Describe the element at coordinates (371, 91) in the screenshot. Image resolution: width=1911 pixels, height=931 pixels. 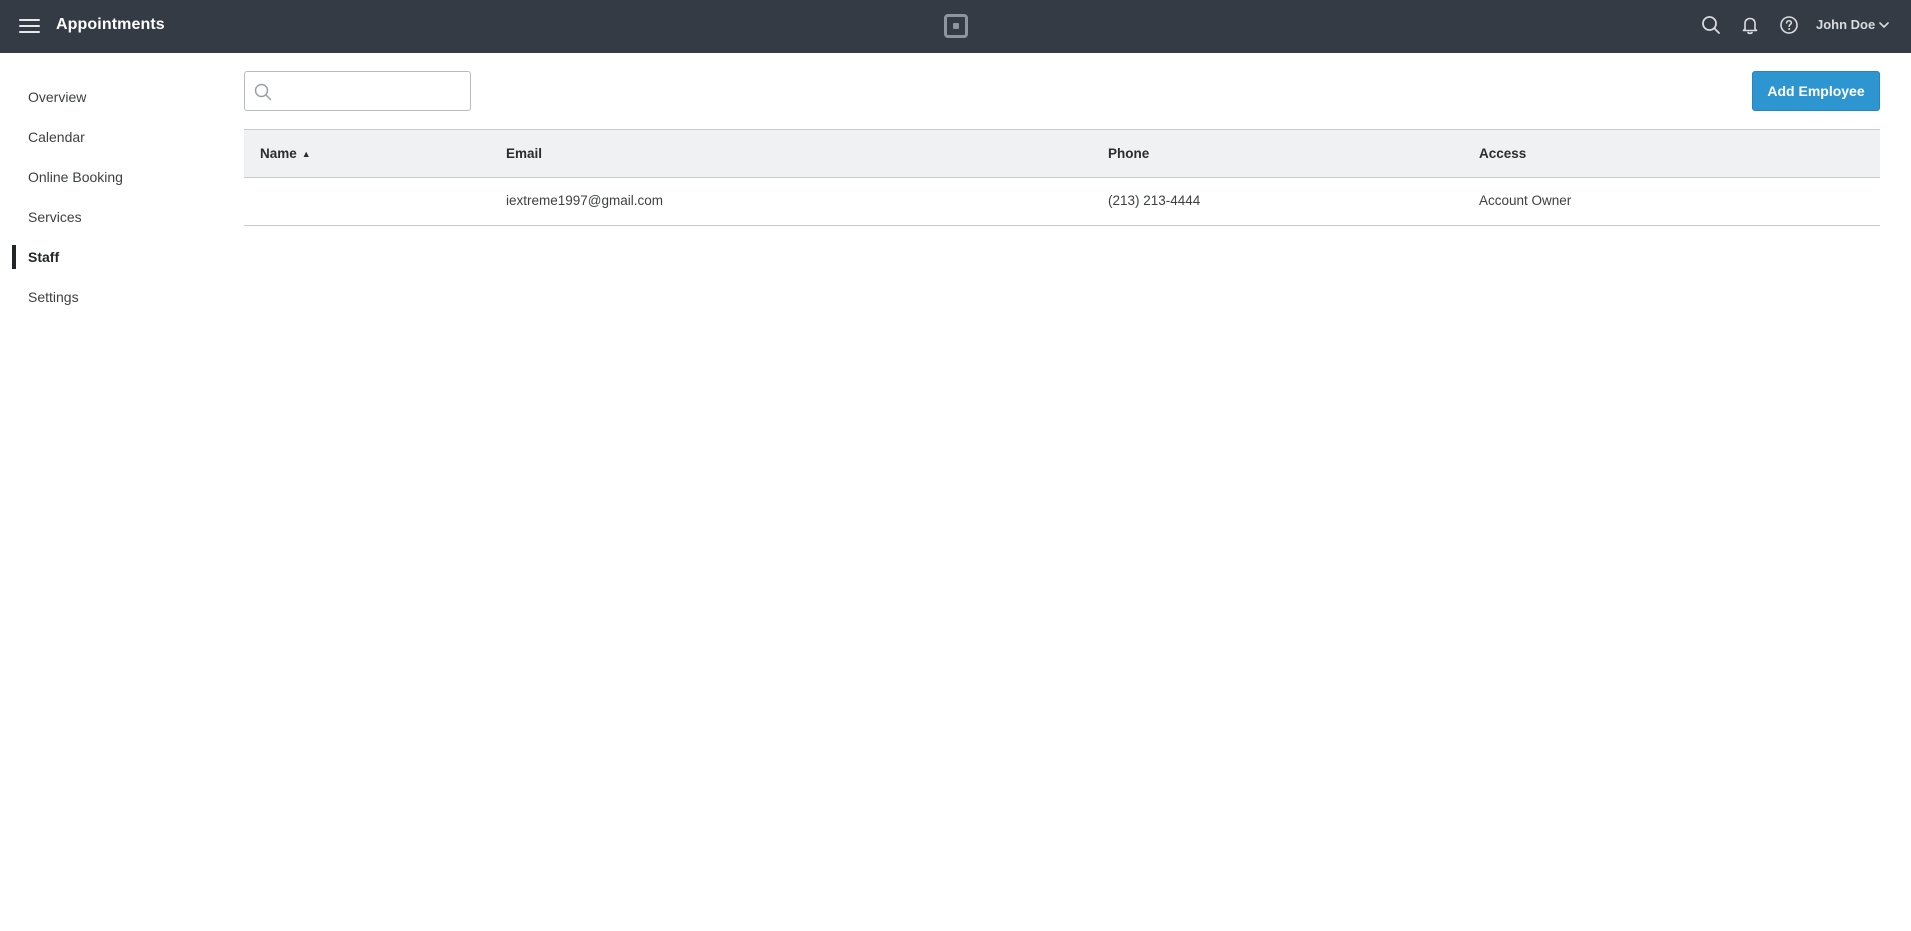
I see `search-input` at that location.